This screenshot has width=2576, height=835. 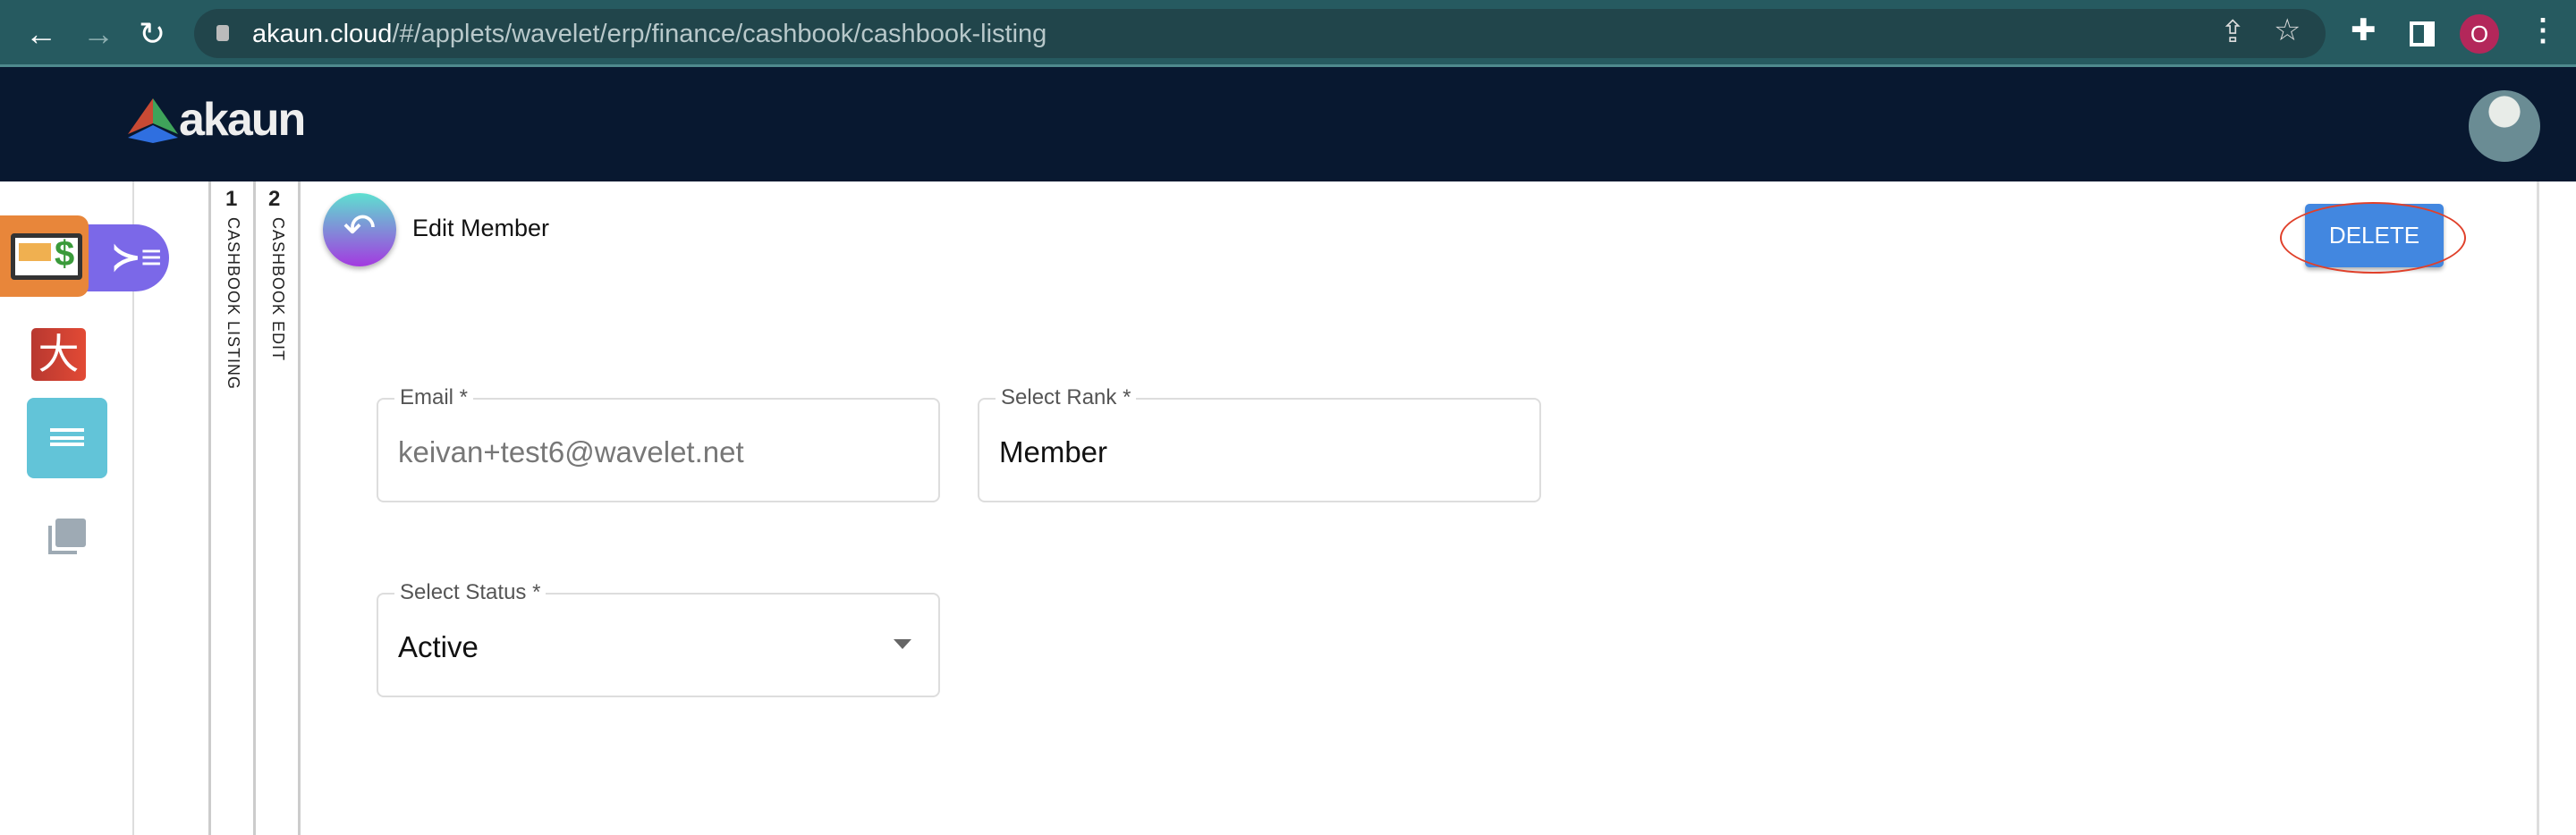 I want to click on url-domain: akaun.cloud, so click(x=322, y=34).